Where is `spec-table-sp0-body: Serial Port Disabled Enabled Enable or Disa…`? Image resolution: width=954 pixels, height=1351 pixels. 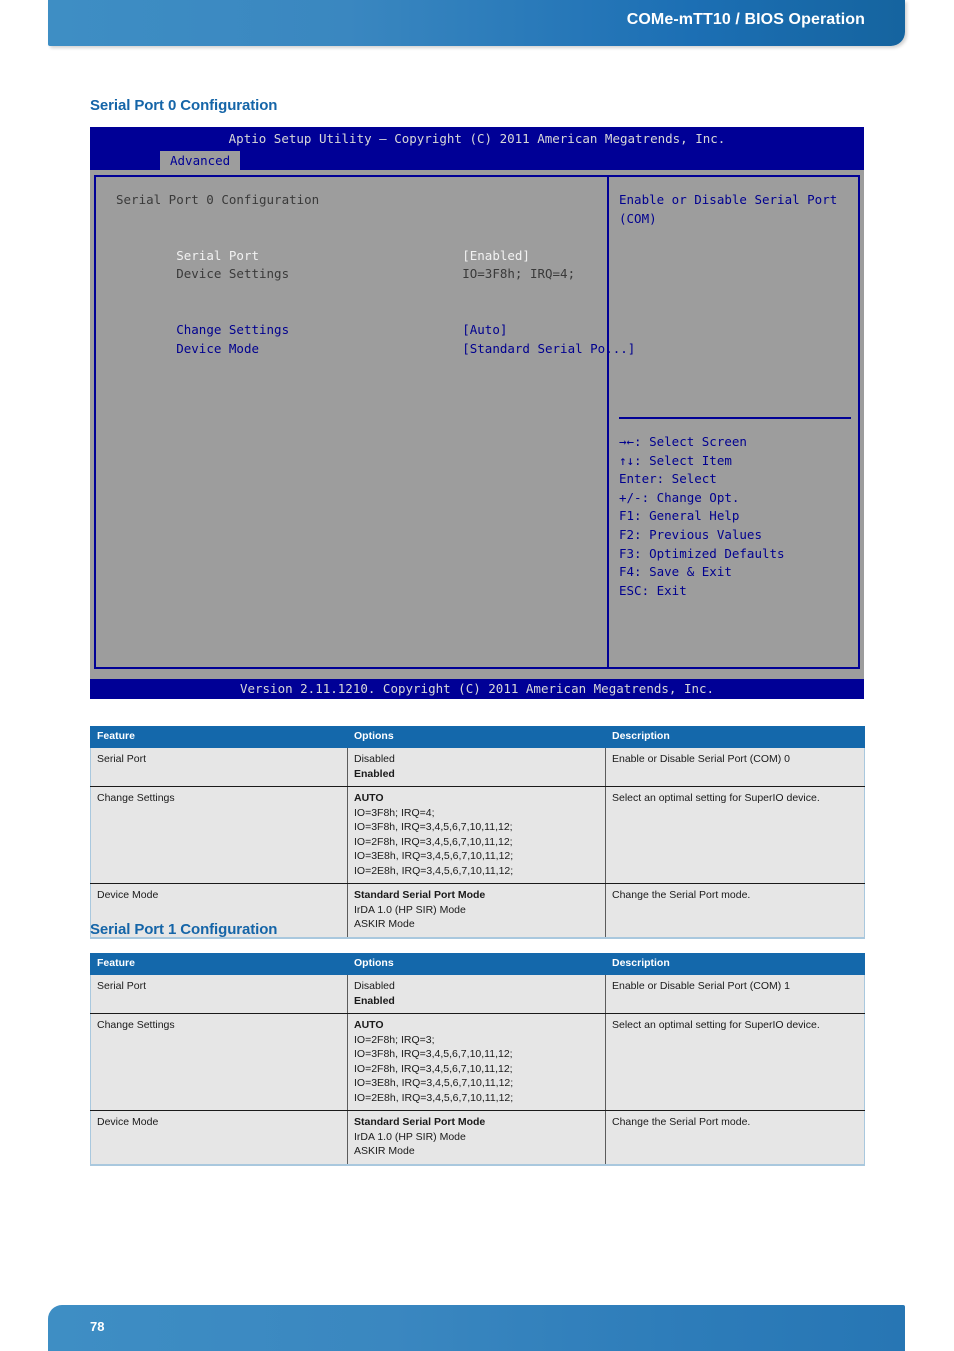 spec-table-sp0-body: Serial Port Disabled Enabled Enable or Disa… is located at coordinates (477, 843).